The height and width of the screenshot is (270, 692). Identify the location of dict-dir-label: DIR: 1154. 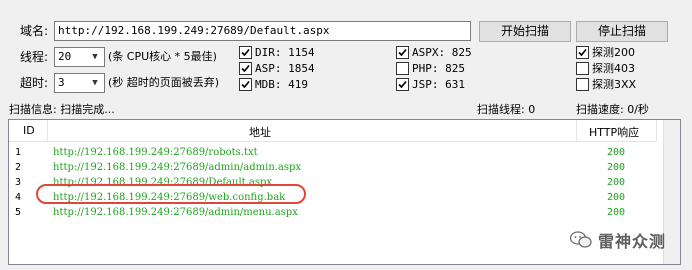
(285, 52).